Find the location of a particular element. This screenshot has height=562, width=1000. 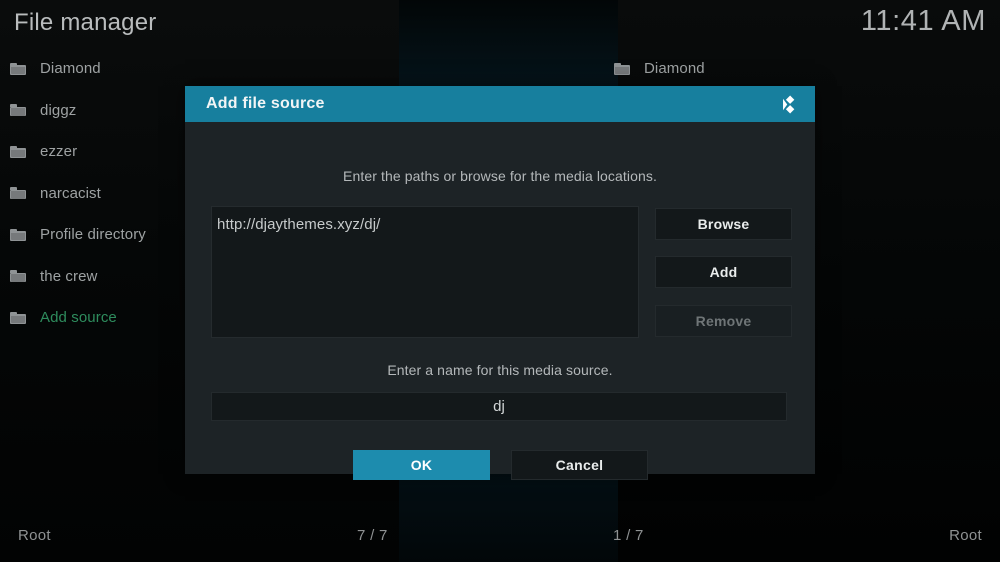

clock: 11:41 AM is located at coordinates (923, 21).